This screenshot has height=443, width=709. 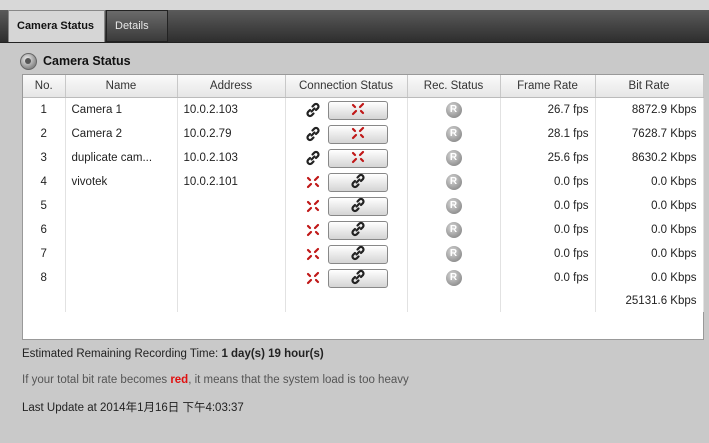 I want to click on col-header-connection-status: Connection Status, so click(x=346, y=86).